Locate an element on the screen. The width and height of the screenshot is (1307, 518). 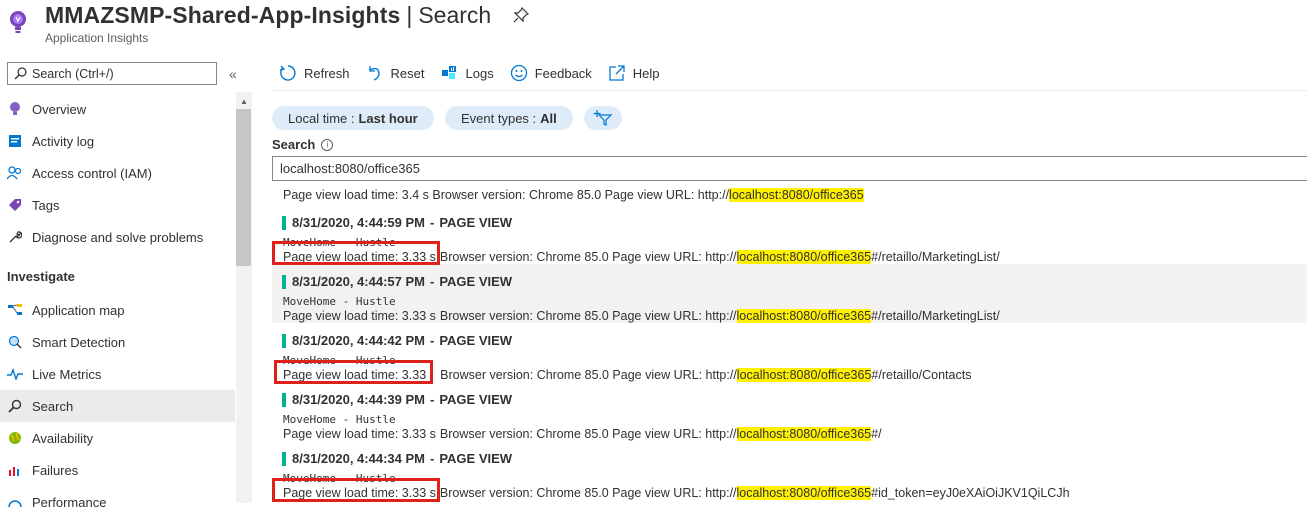
menu-search-input: Search (Ctrl+/) is located at coordinates (112, 73).